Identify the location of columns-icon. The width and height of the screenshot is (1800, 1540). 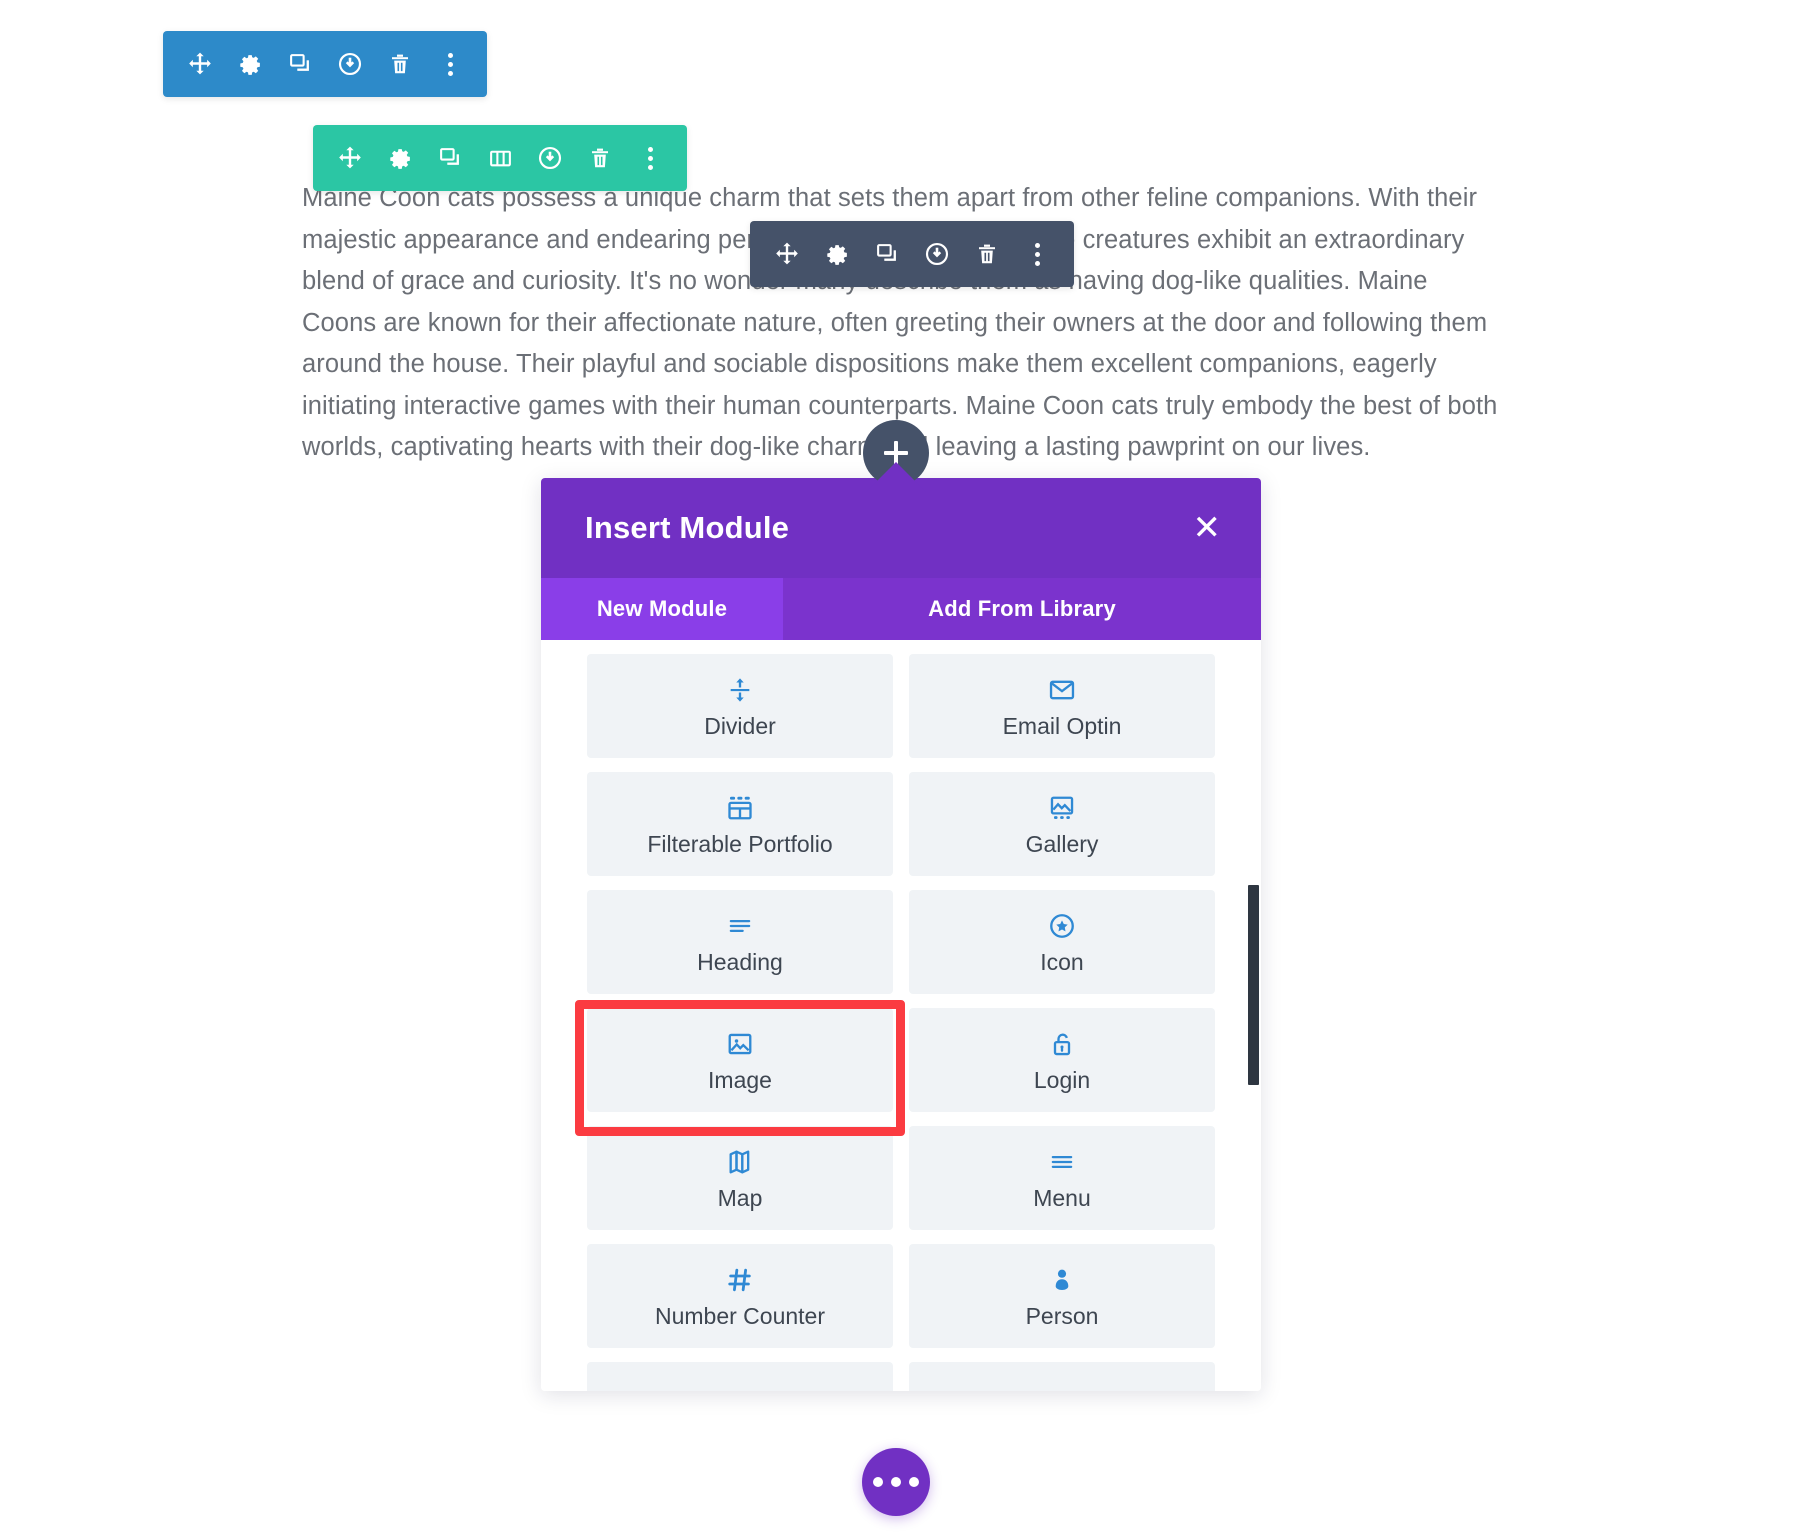
(500, 158).